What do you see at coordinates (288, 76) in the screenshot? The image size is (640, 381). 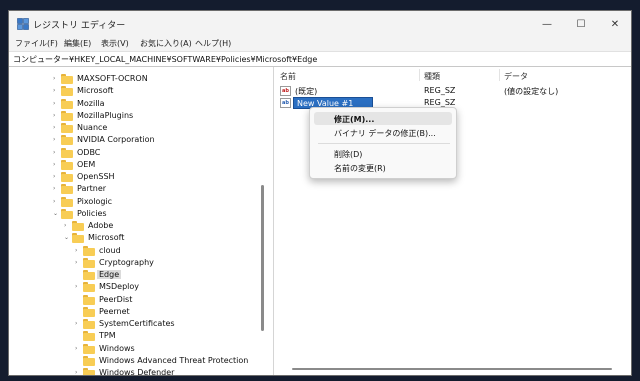 I see `column-header-name: 名前` at bounding box center [288, 76].